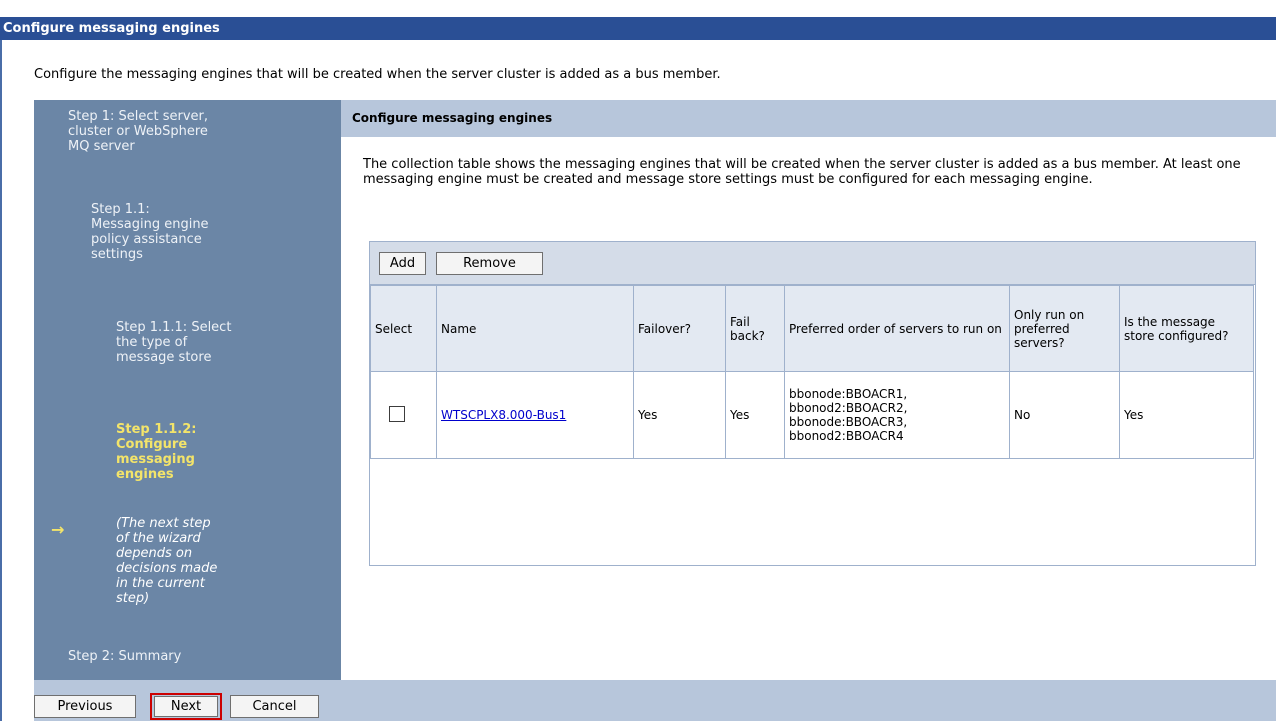 This screenshot has height=721, width=1276. I want to click on remove-button: Remove, so click(489, 263).